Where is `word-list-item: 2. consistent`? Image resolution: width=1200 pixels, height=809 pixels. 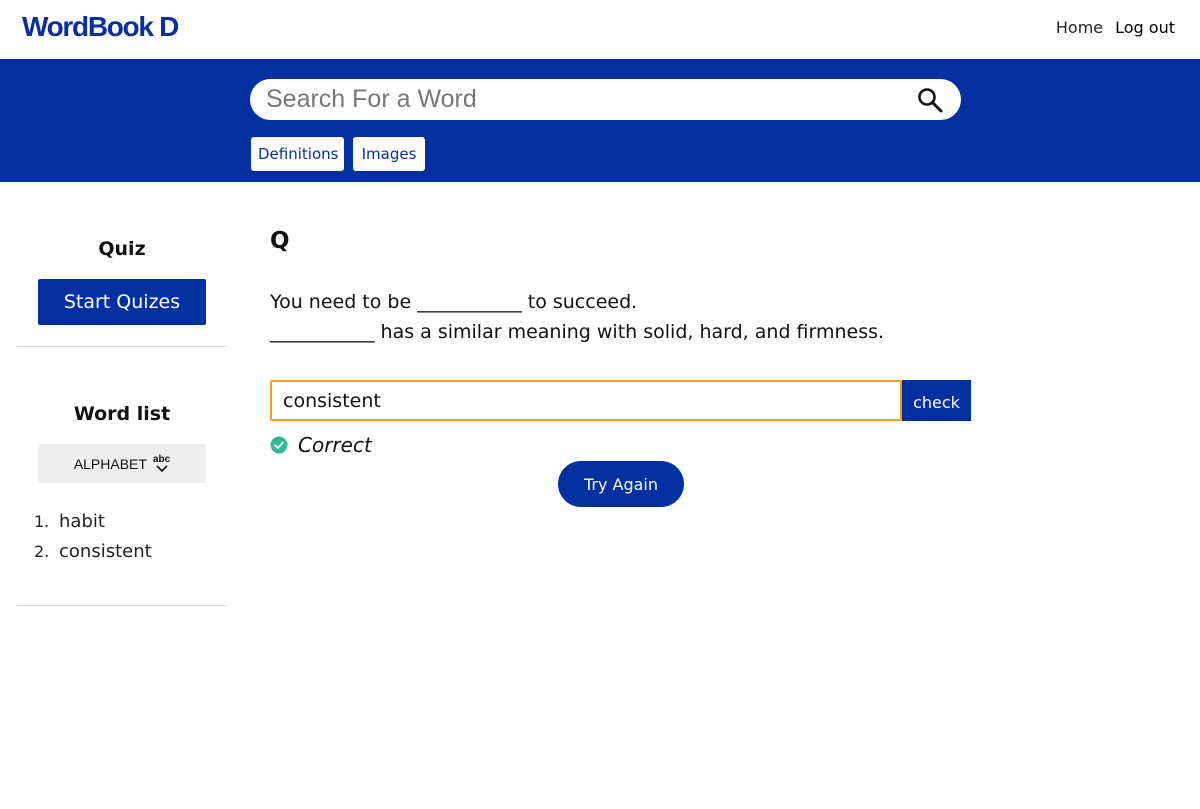 word-list-item: 2. consistent is located at coordinates (124, 551).